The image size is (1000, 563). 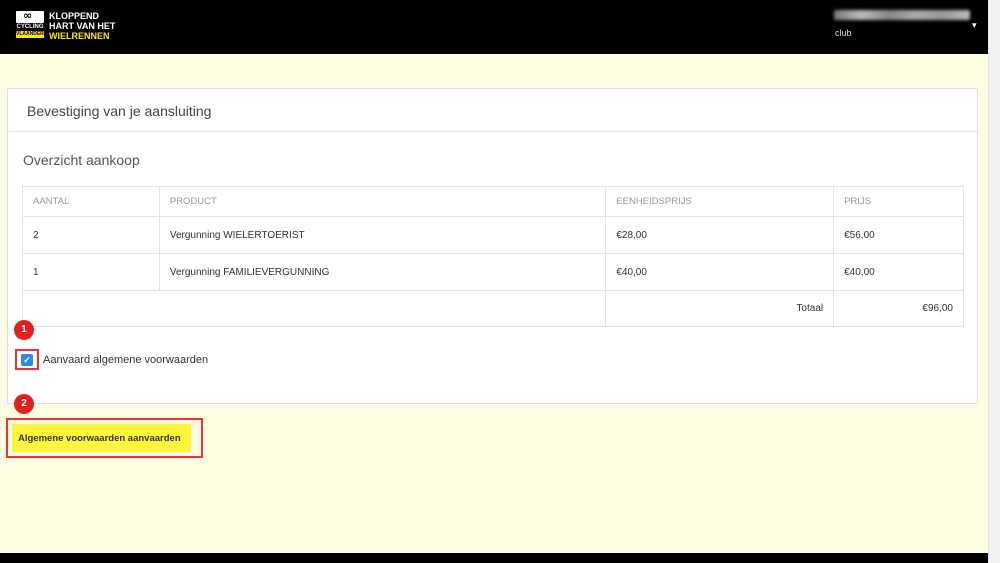 I want to click on footer-bar, so click(x=494, y=558).